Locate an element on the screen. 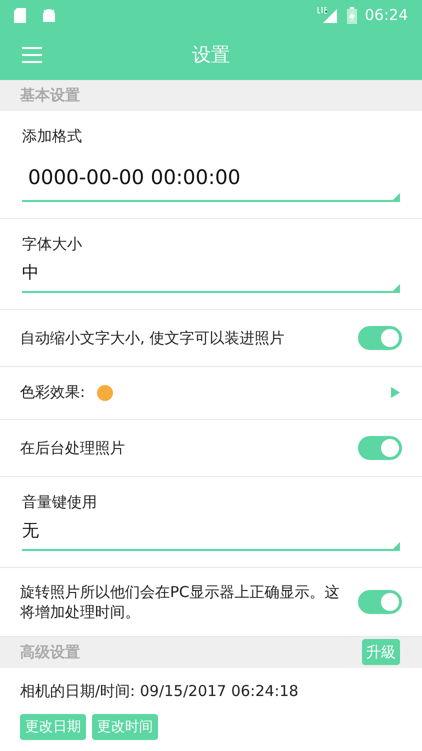 The width and height of the screenshot is (422, 751). input-field: 中 is located at coordinates (211, 276).